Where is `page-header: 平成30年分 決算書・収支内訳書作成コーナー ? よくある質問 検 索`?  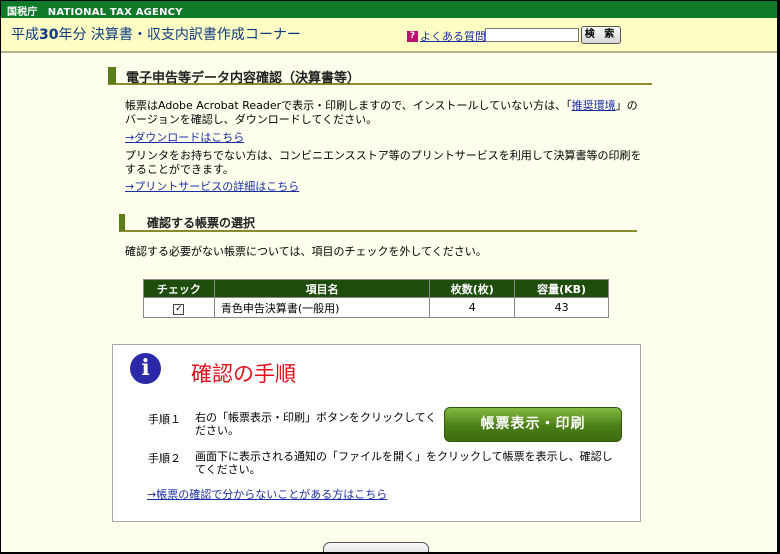
page-header: 平成30年分 決算書・収支内訳書作成コーナー ? よくある質問 検 索 is located at coordinates (389, 35).